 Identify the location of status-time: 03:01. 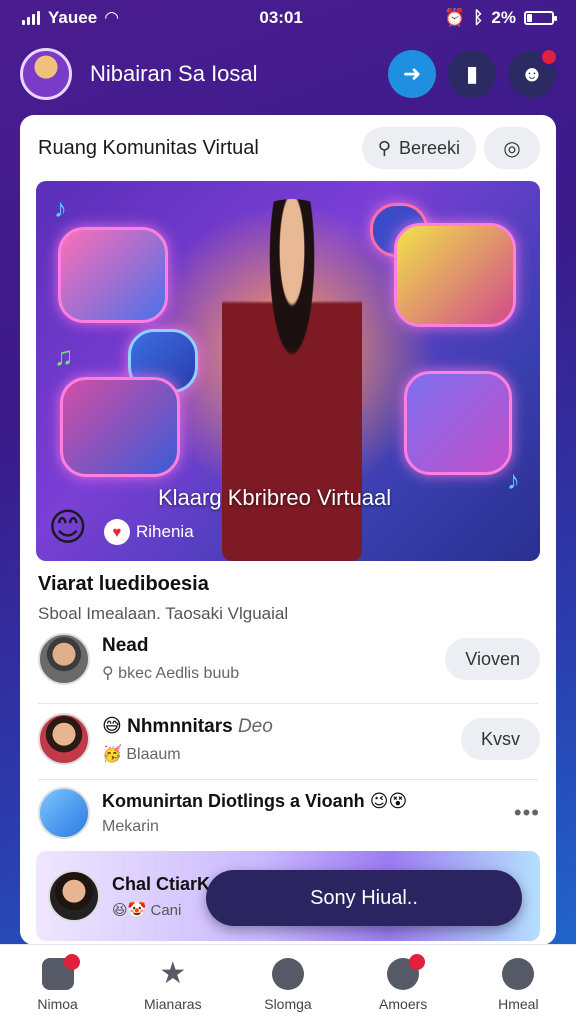
(281, 17).